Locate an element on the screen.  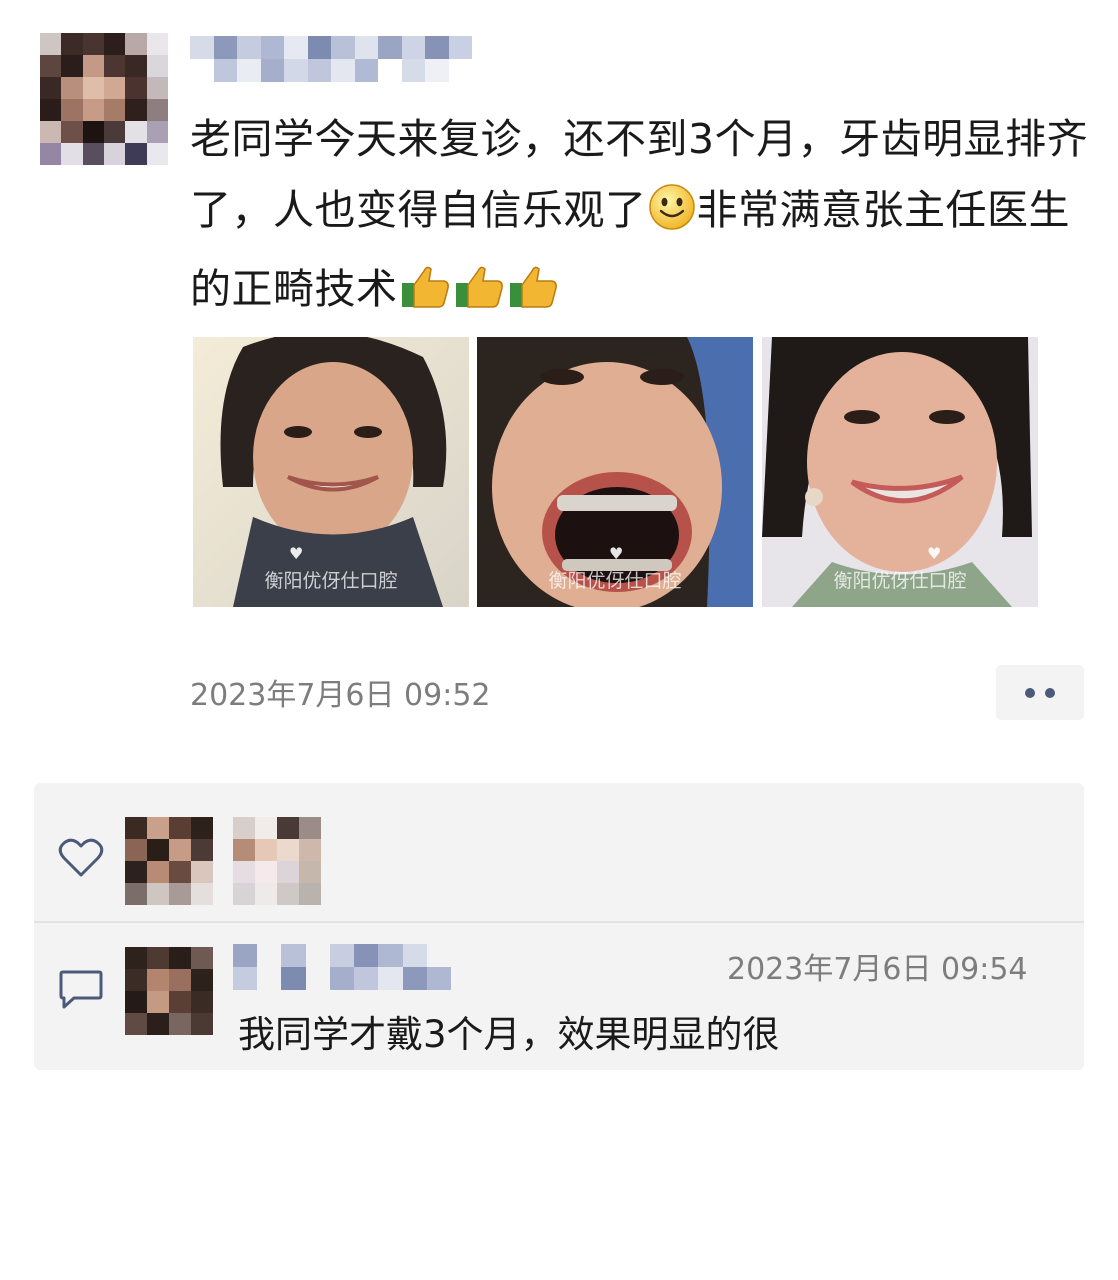
more-options-button is located at coordinates (1040, 692).